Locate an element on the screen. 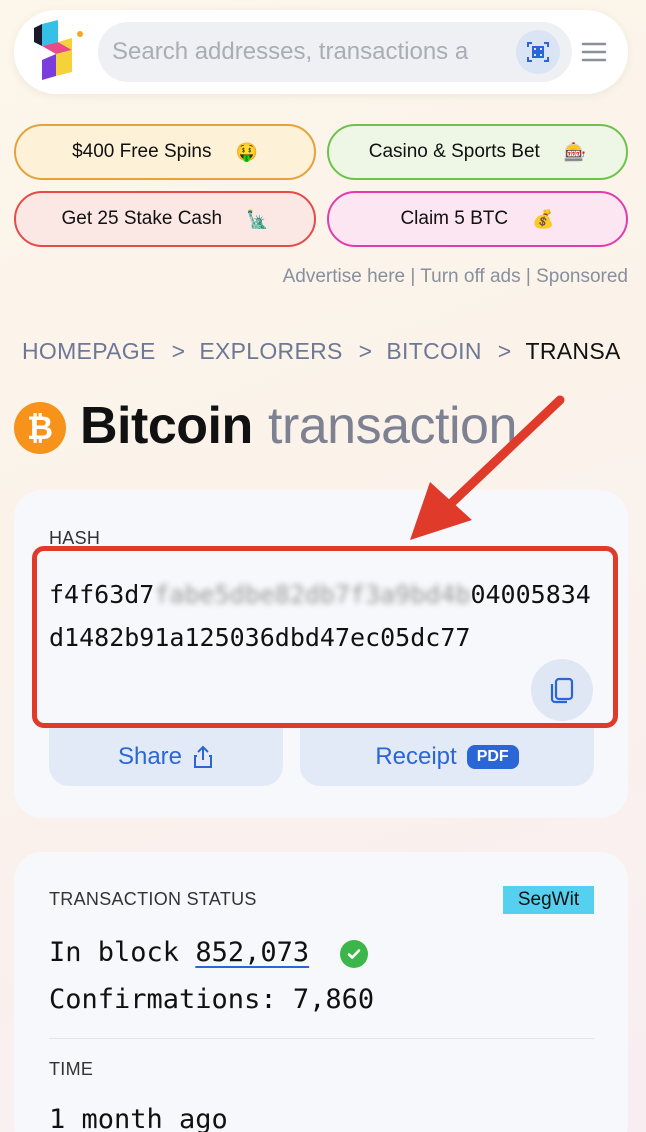  hash-part: f4f63d7 is located at coordinates (102, 594).